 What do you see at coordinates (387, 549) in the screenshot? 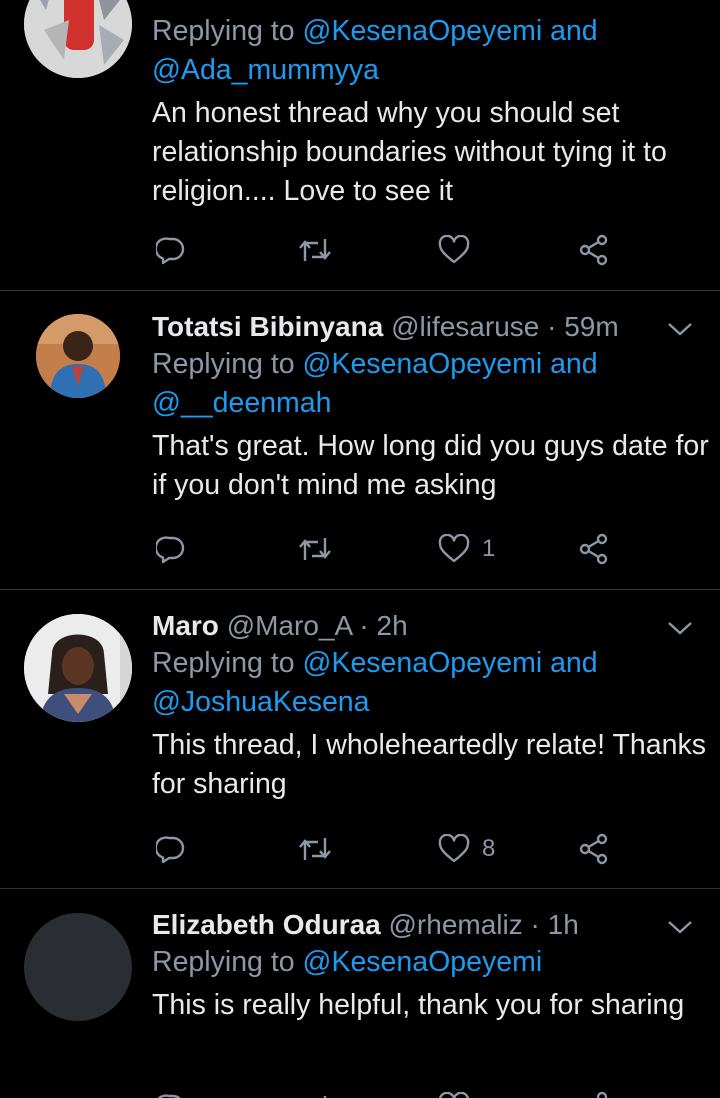
I see `tweet-actions: 1` at bounding box center [387, 549].